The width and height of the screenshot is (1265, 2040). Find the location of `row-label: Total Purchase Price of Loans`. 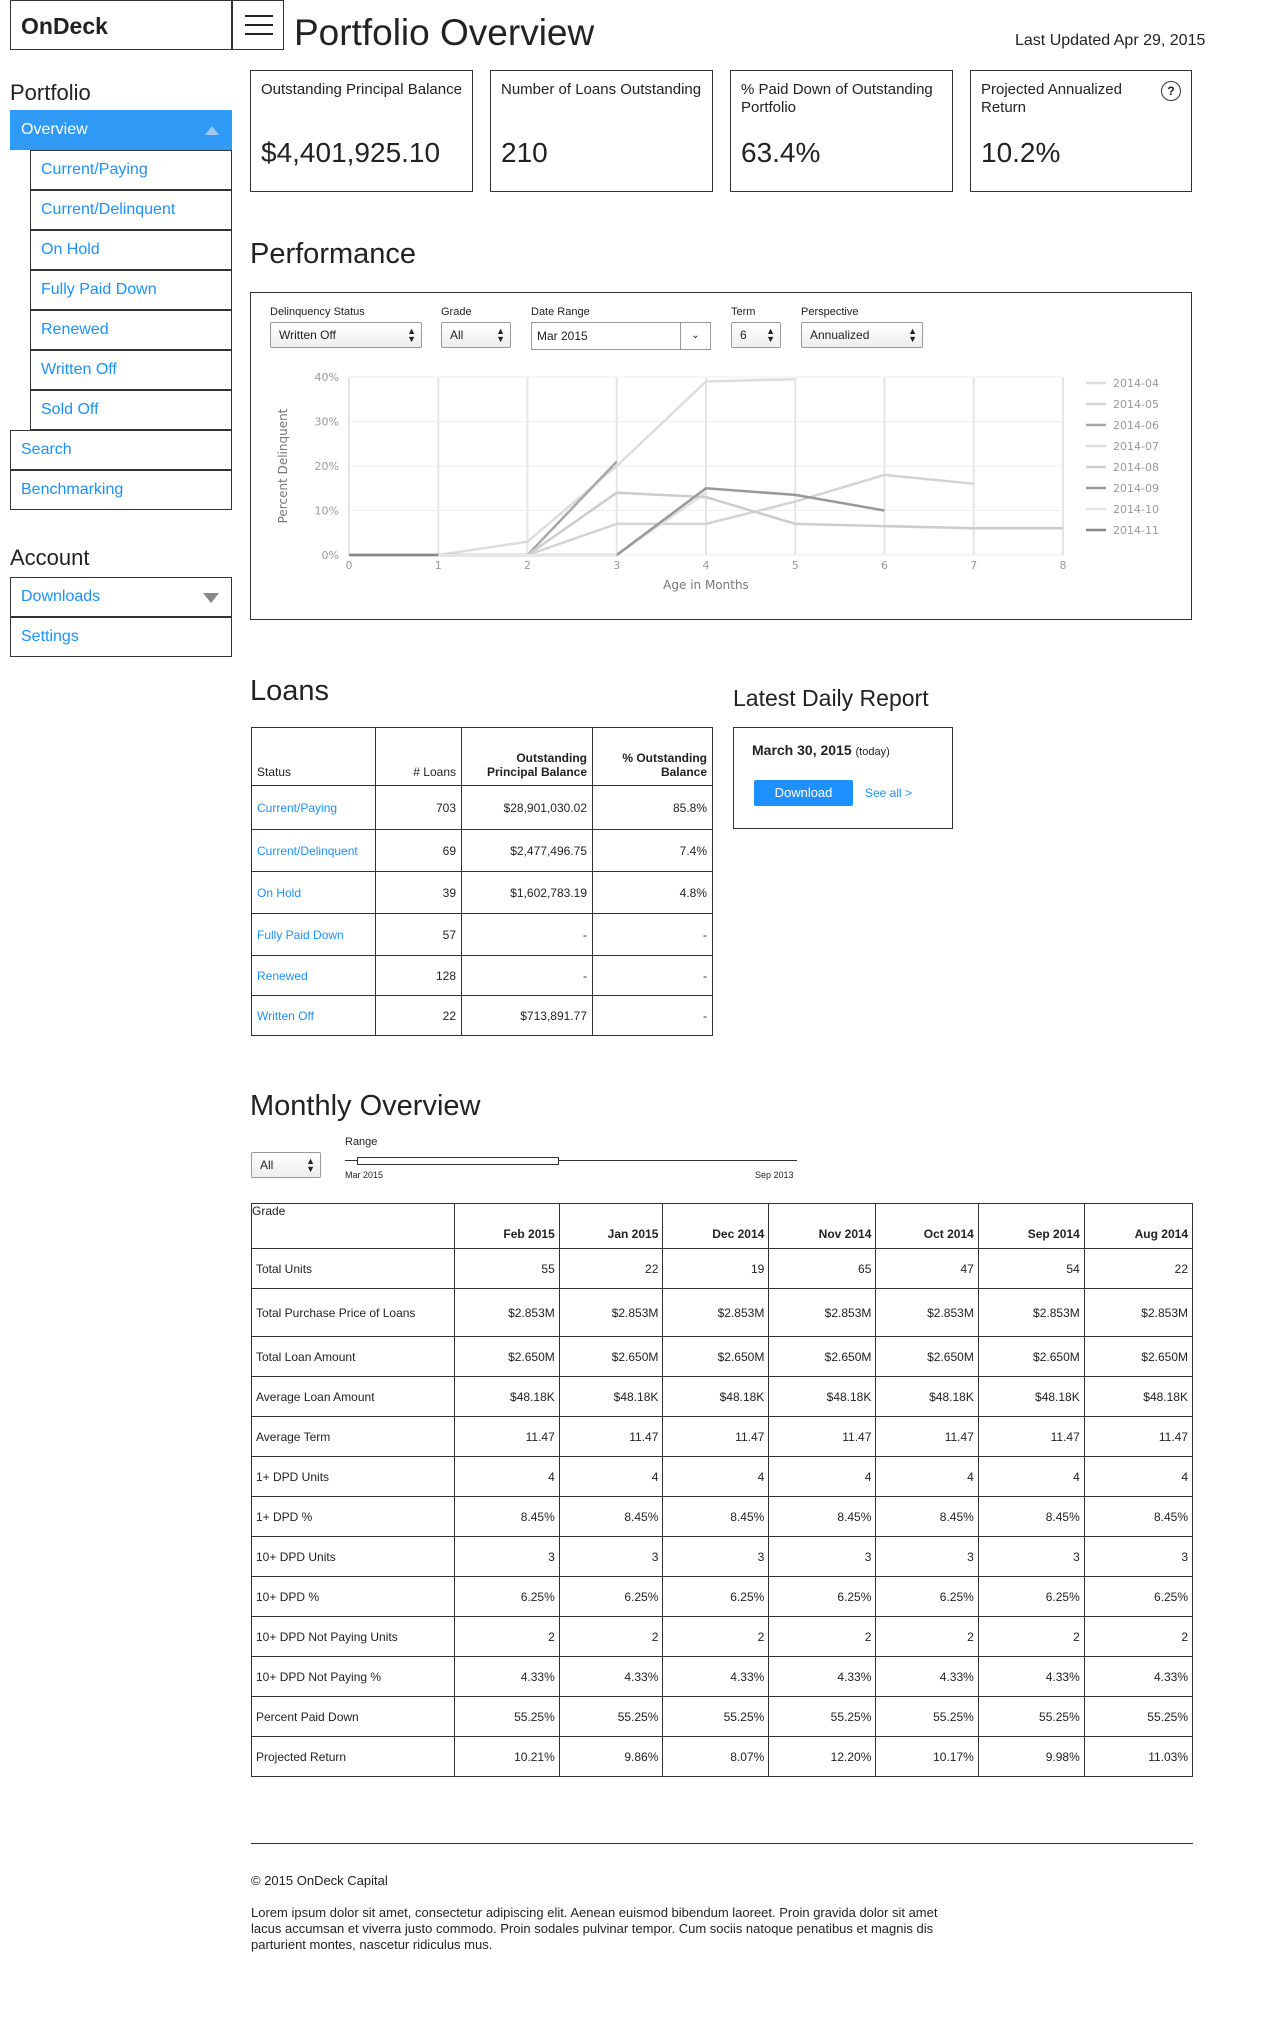

row-label: Total Purchase Price of Loans is located at coordinates (353, 1312).